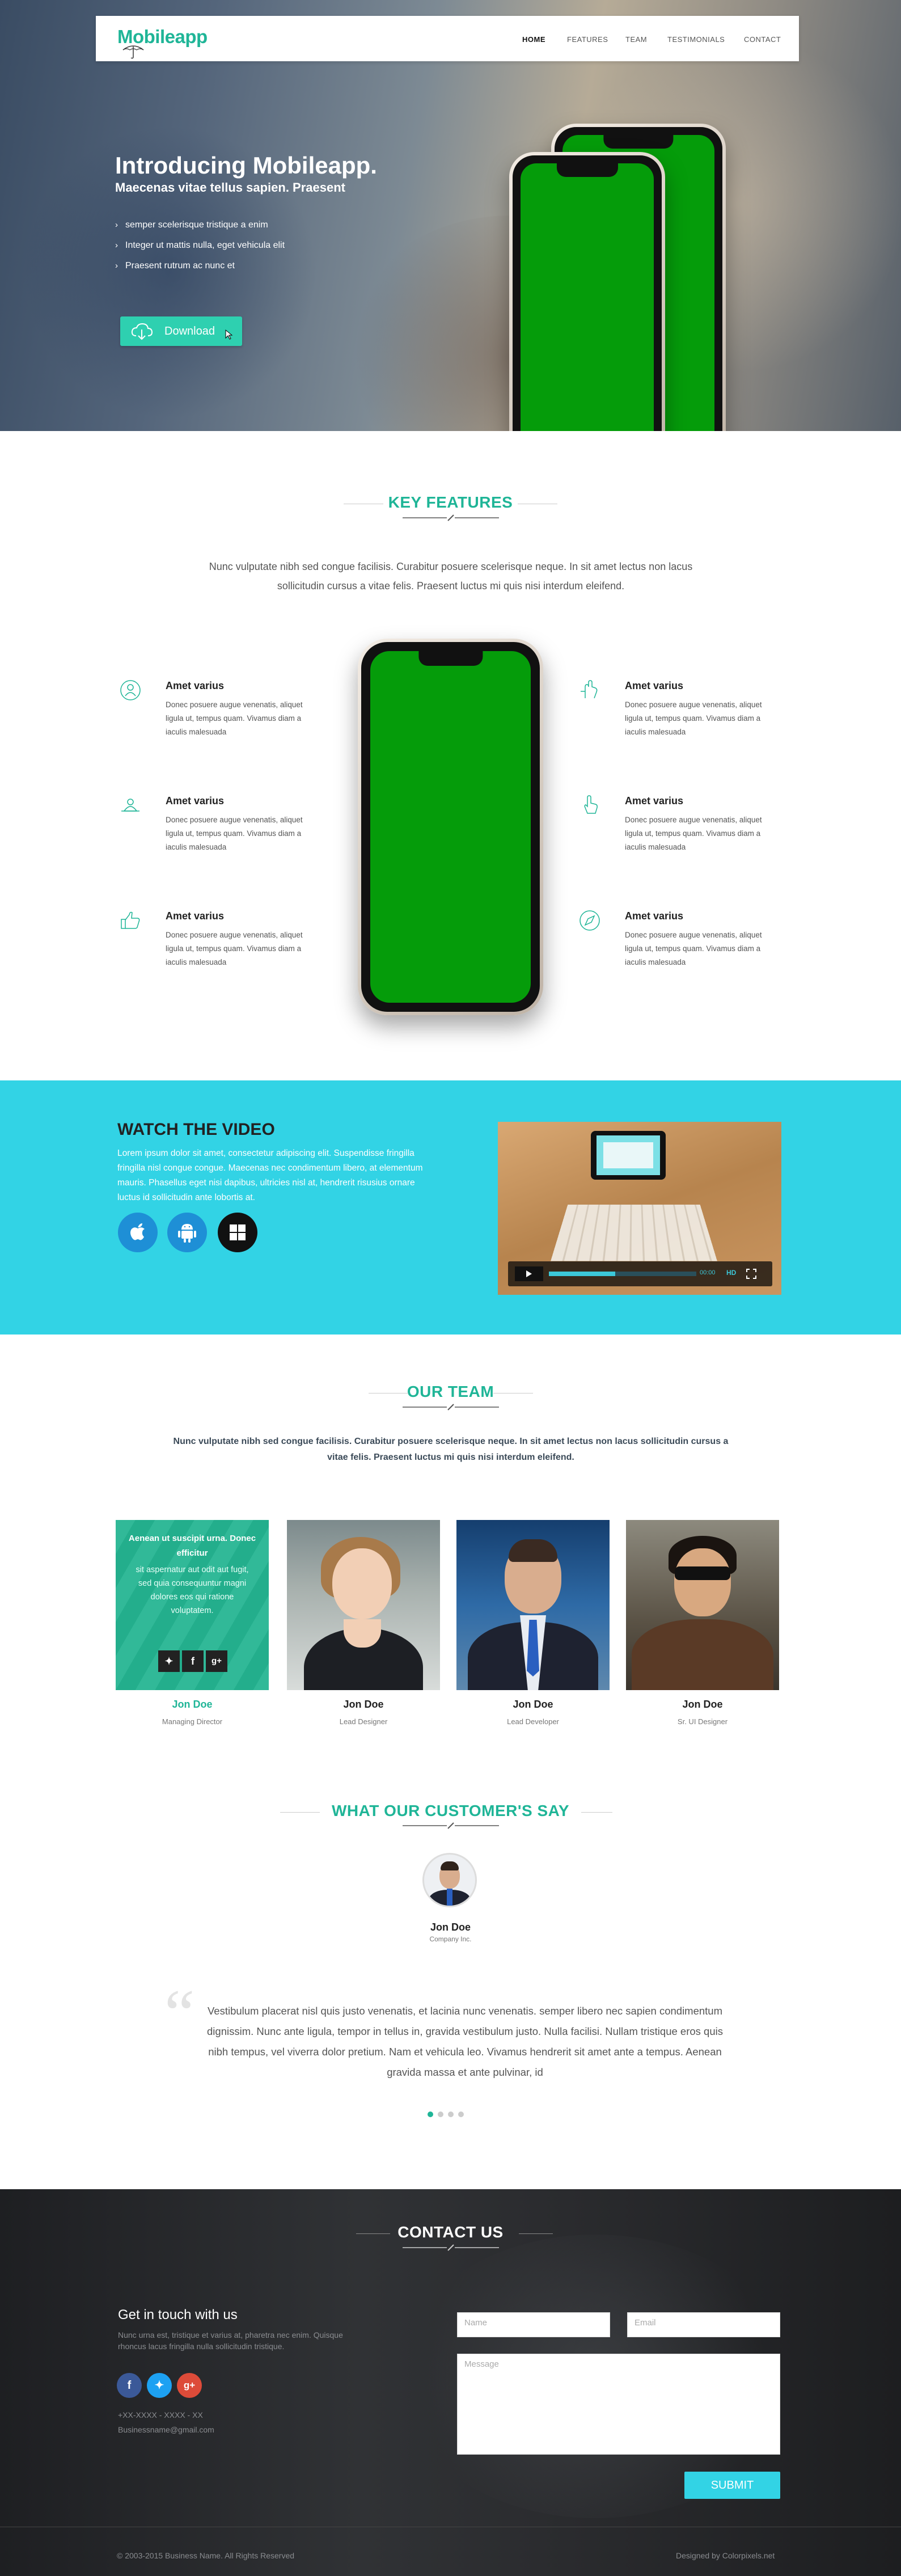 The image size is (901, 2576). What do you see at coordinates (702, 1721) in the screenshot?
I see `member-role: Sr. UI Designer` at bounding box center [702, 1721].